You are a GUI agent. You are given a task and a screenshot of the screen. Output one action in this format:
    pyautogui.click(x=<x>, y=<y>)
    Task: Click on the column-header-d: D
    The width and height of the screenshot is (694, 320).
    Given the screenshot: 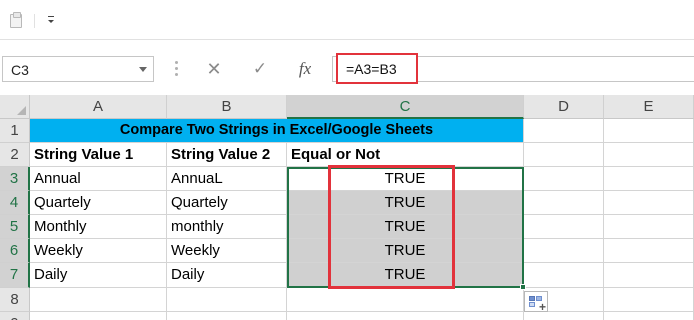 What is the action you would take?
    pyautogui.click(x=564, y=107)
    